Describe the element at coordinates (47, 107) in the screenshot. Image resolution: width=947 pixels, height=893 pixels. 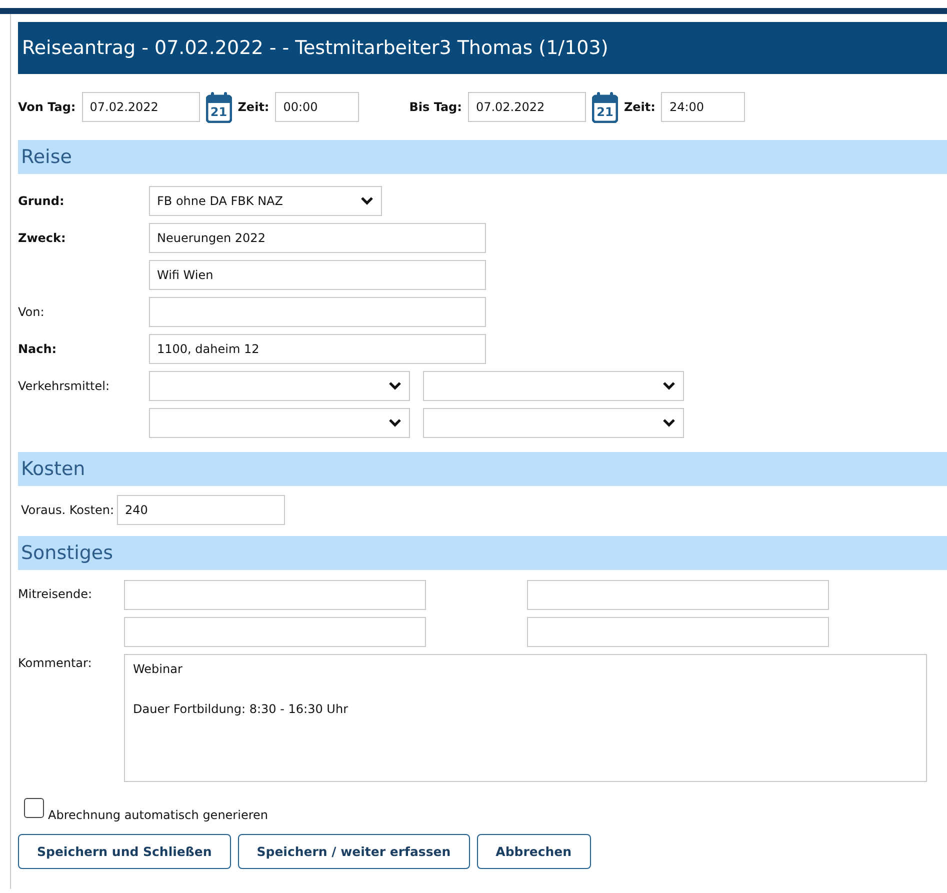
I see `date-label: Von Tag:` at that location.